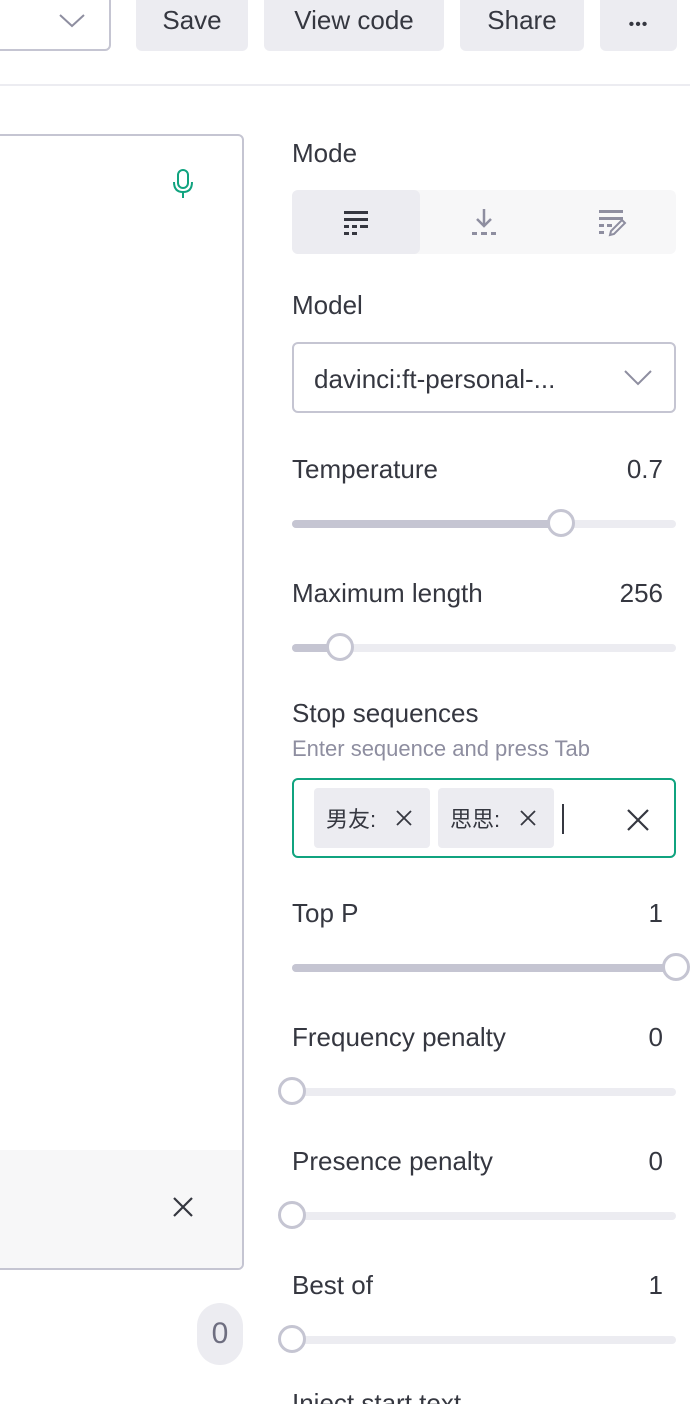 Image resolution: width=690 pixels, height=1404 pixels. Describe the element at coordinates (477, 1339) in the screenshot. I see `best-of-slider` at that location.